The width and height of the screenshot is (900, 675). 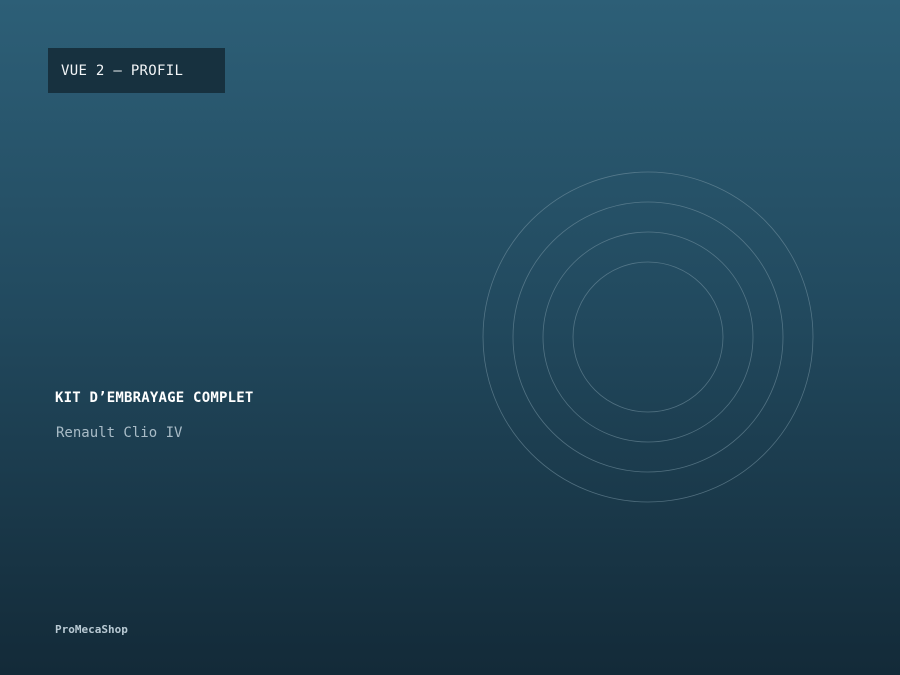 I want to click on ring-inner, so click(x=648, y=337).